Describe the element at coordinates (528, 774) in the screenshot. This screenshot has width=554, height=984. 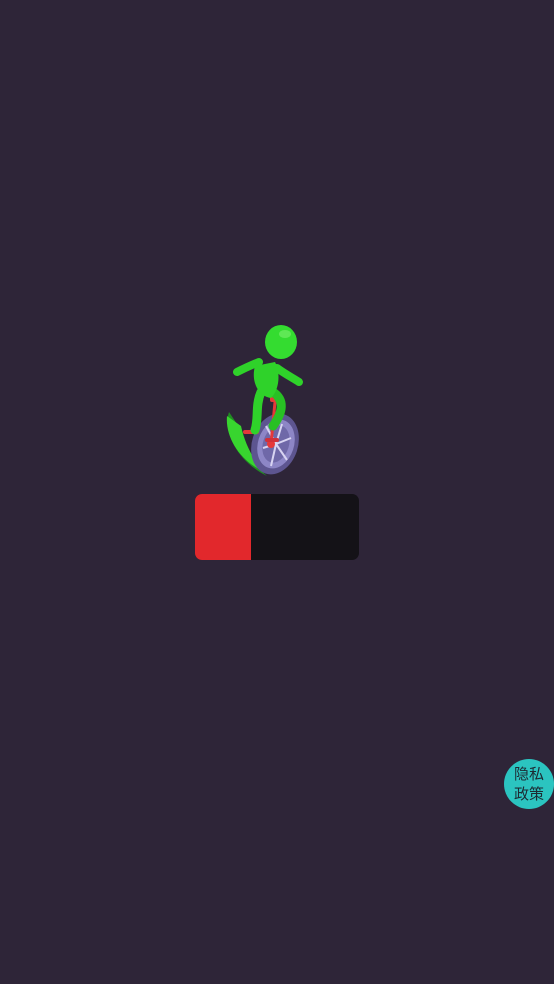
I see `privacy-policy-label-line1: 隐私` at that location.